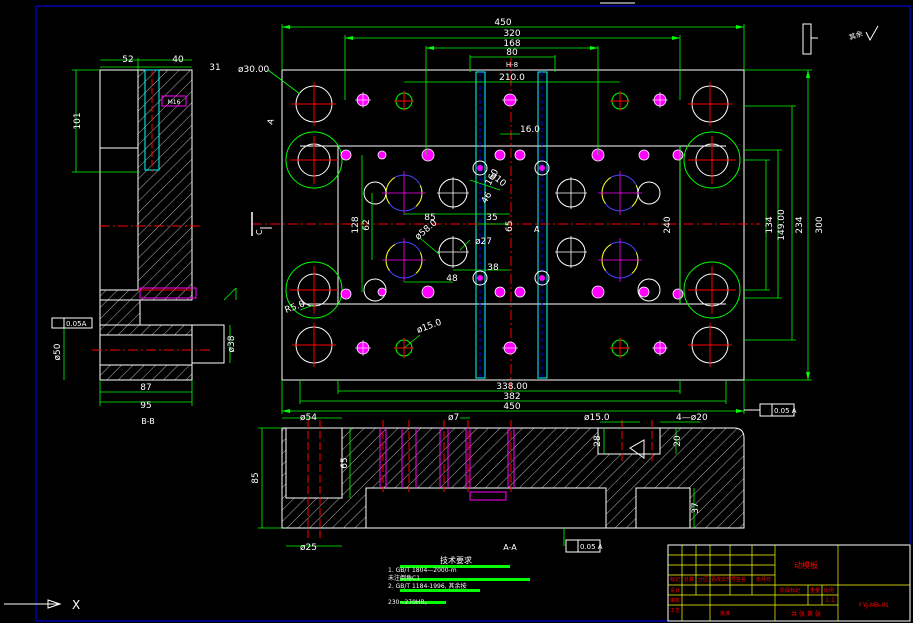 This screenshot has height=623, width=913. What do you see at coordinates (78, 120) in the screenshot?
I see `side-dim-101: 101` at bounding box center [78, 120].